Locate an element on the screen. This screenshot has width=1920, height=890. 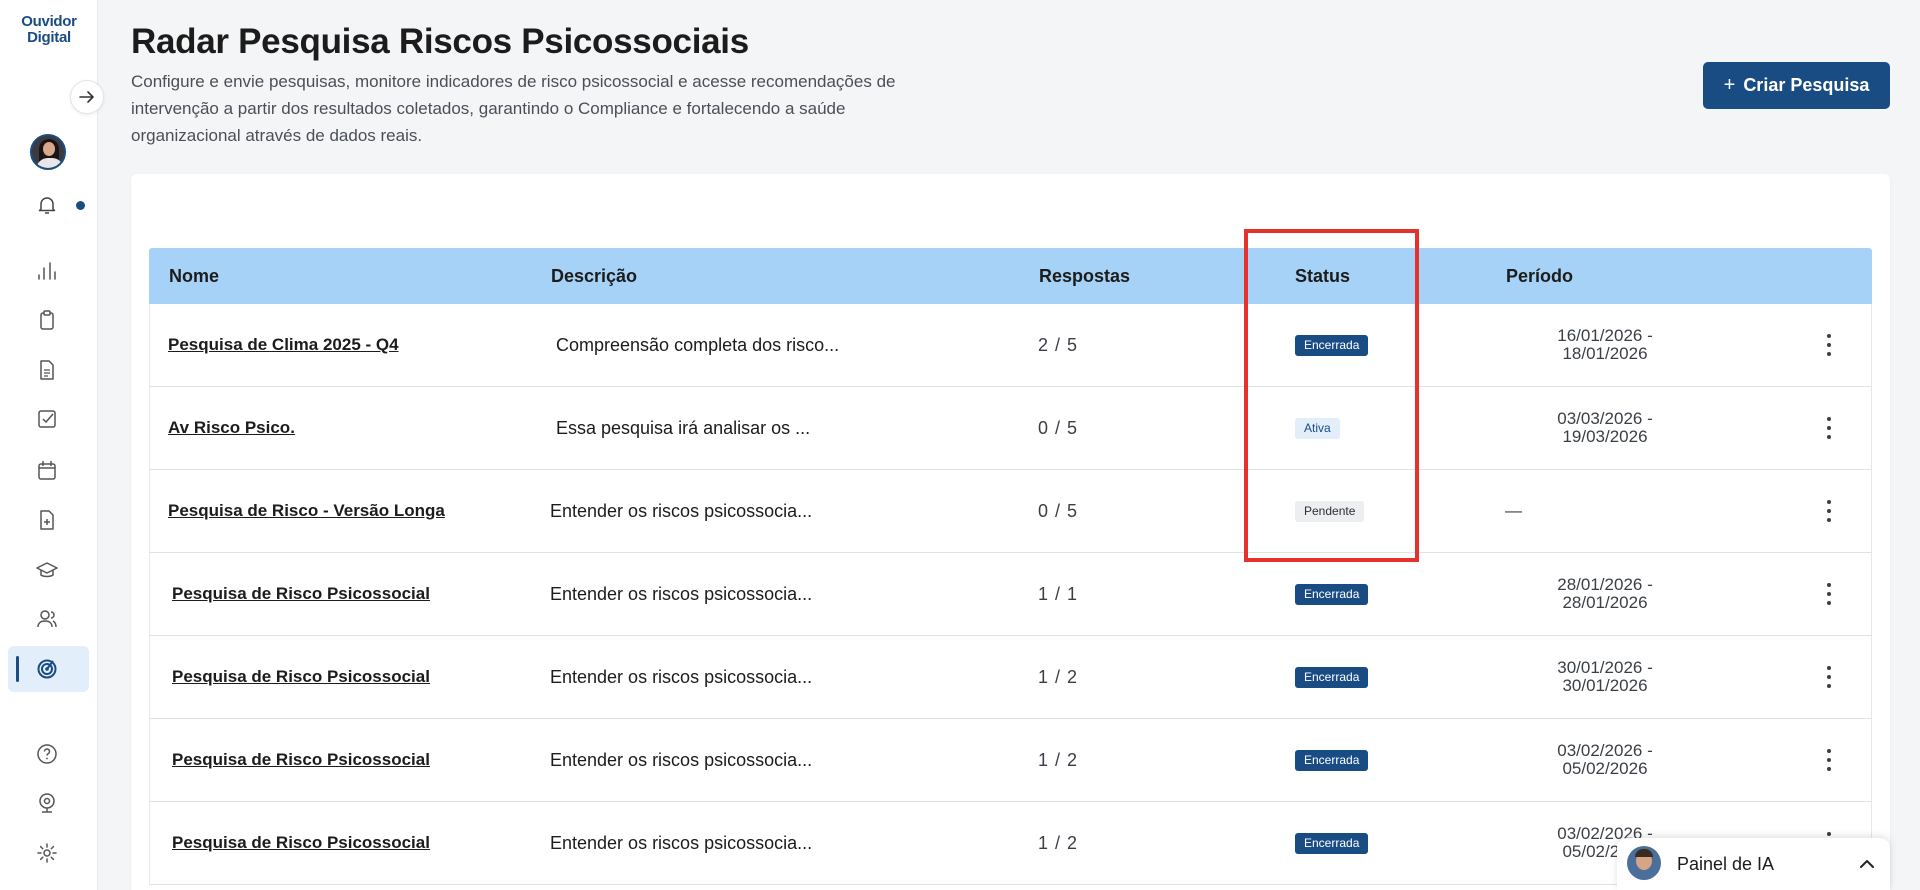
period-end: 30/01/2026 is located at coordinates (1605, 685).